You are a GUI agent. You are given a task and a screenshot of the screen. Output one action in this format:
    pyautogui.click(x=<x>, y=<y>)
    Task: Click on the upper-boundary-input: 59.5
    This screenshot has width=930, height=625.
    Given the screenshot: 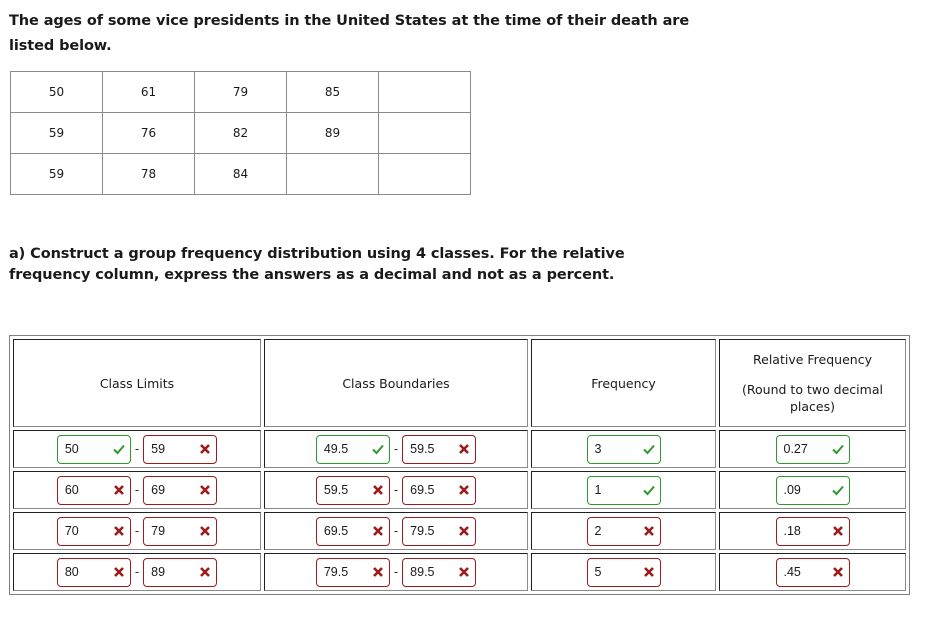 What is the action you would take?
    pyautogui.click(x=439, y=449)
    